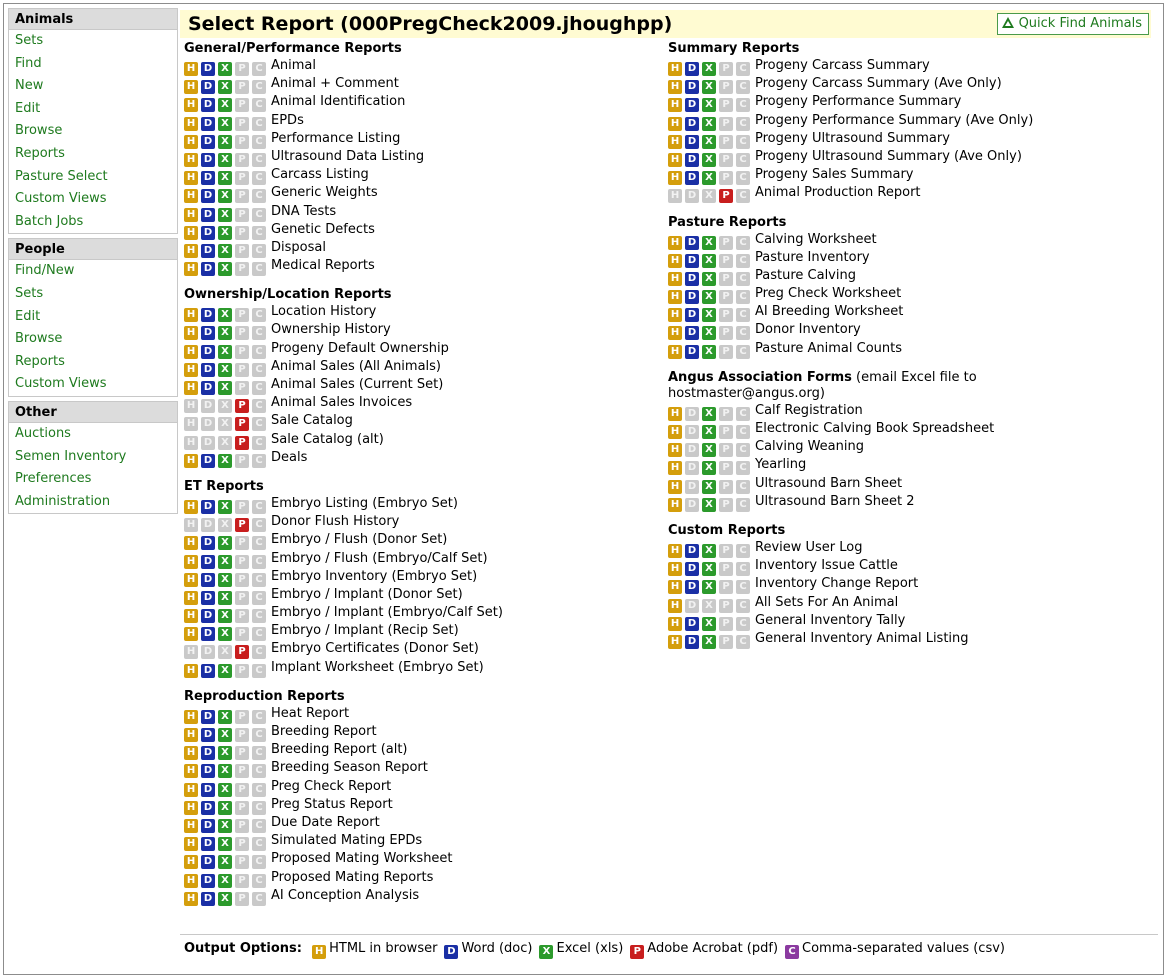 The image size is (1167, 978). What do you see at coordinates (93, 86) in the screenshot?
I see `sidebar-item-animals-new: New` at bounding box center [93, 86].